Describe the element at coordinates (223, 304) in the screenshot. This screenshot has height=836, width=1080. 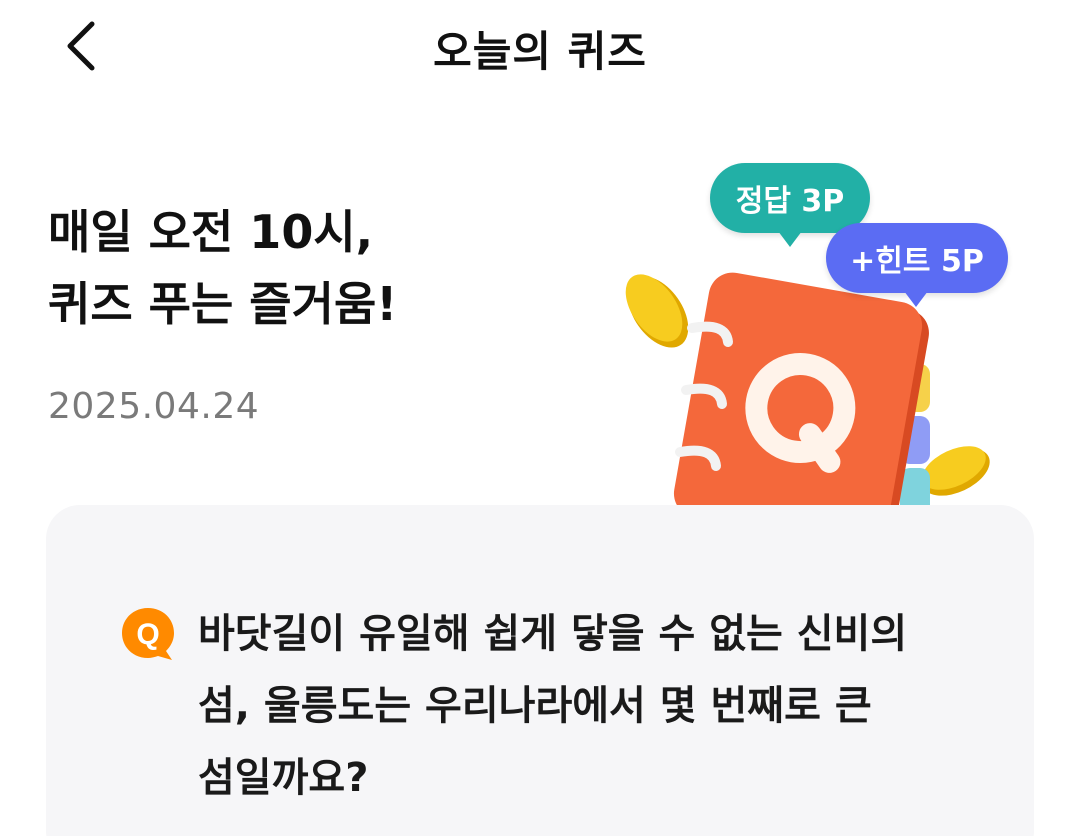
I see `hero-title-line2: 퀴즈 푸는 즐거움!` at that location.